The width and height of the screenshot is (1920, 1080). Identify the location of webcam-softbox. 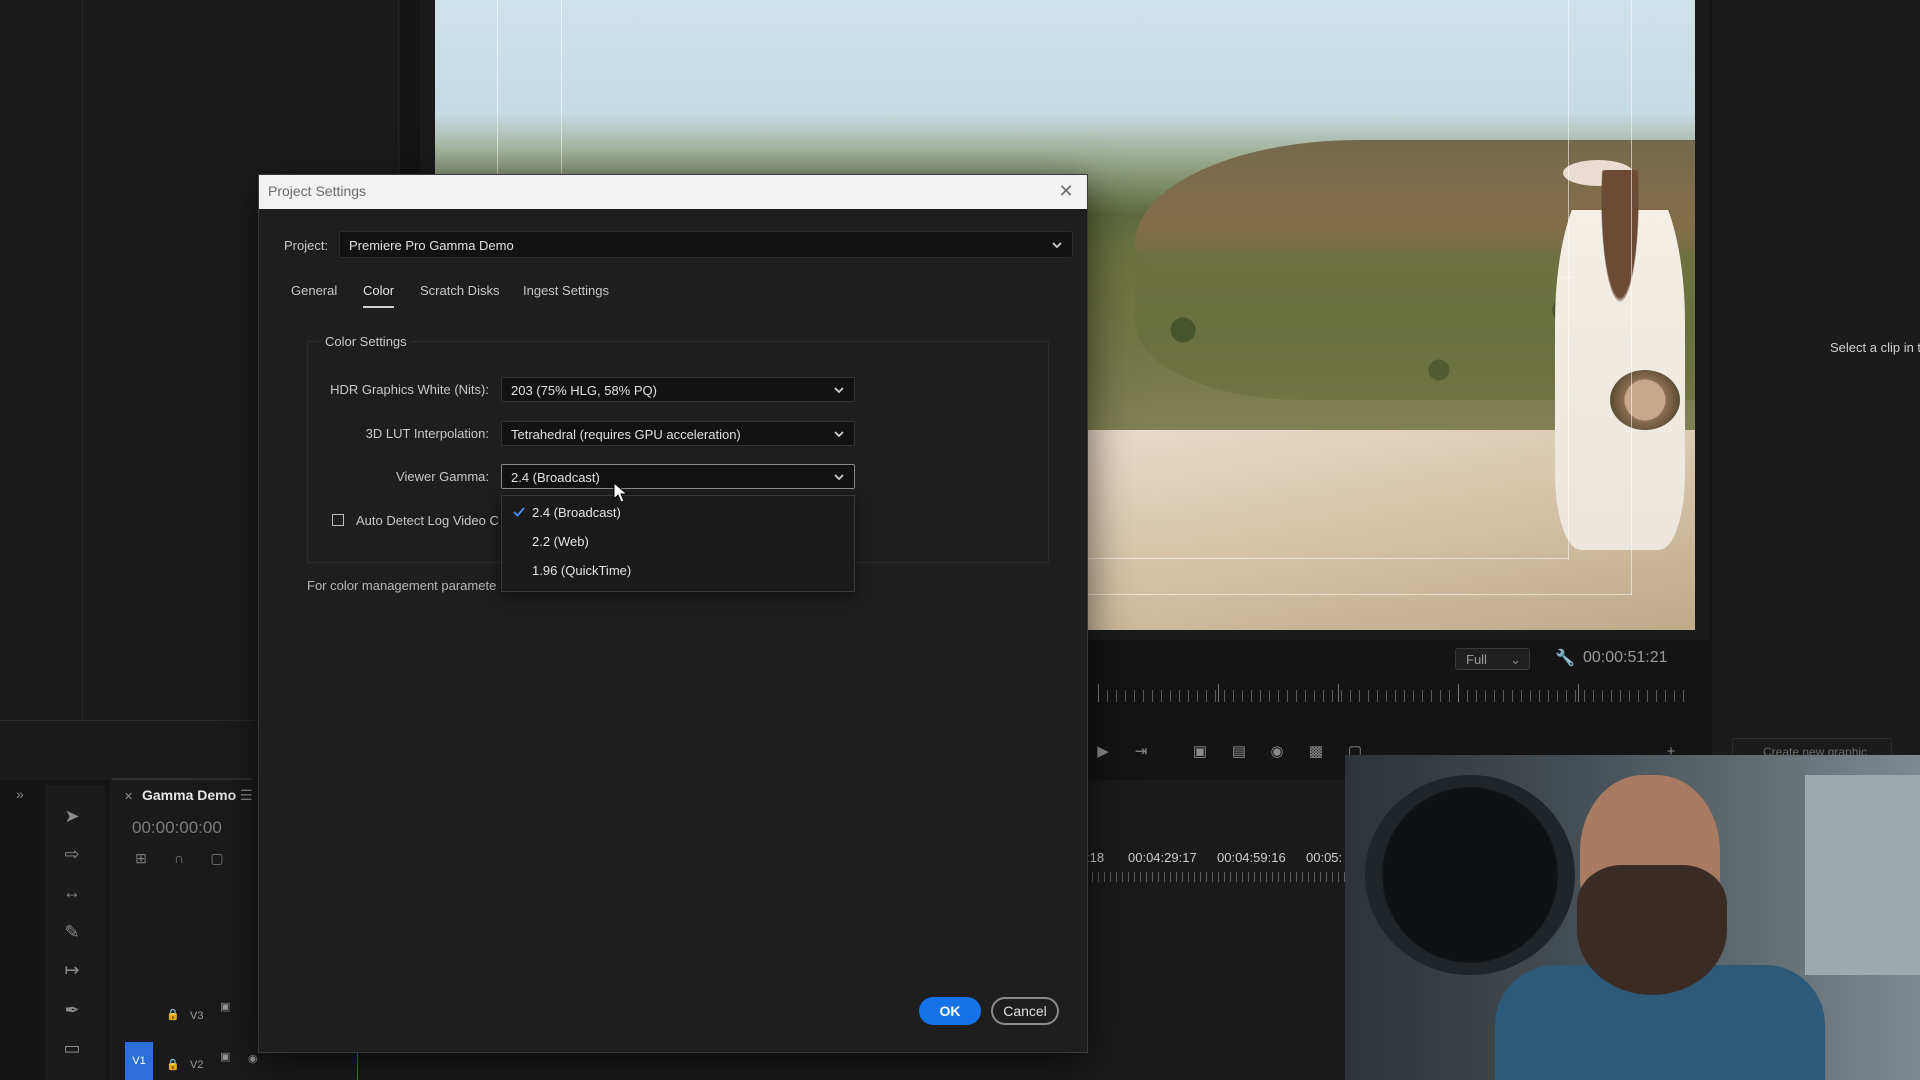
(1470, 875).